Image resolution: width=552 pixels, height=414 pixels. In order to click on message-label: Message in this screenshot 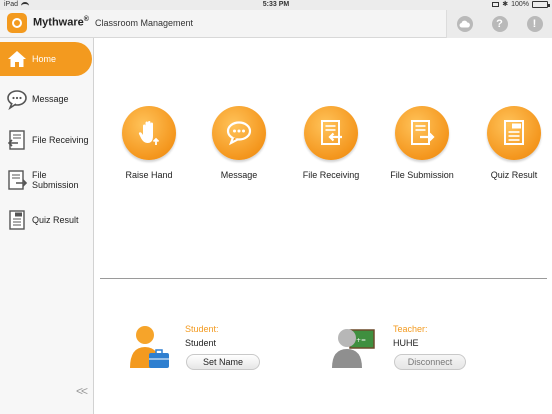, I will do `click(239, 175)`.